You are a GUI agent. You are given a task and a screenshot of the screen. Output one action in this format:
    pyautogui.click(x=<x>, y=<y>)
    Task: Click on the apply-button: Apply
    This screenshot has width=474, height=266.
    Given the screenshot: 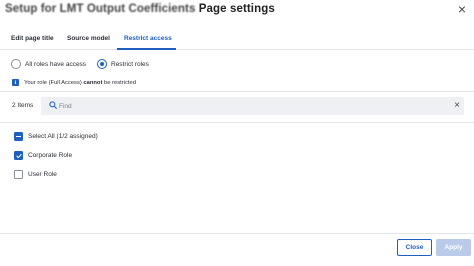 What is the action you would take?
    pyautogui.click(x=453, y=247)
    